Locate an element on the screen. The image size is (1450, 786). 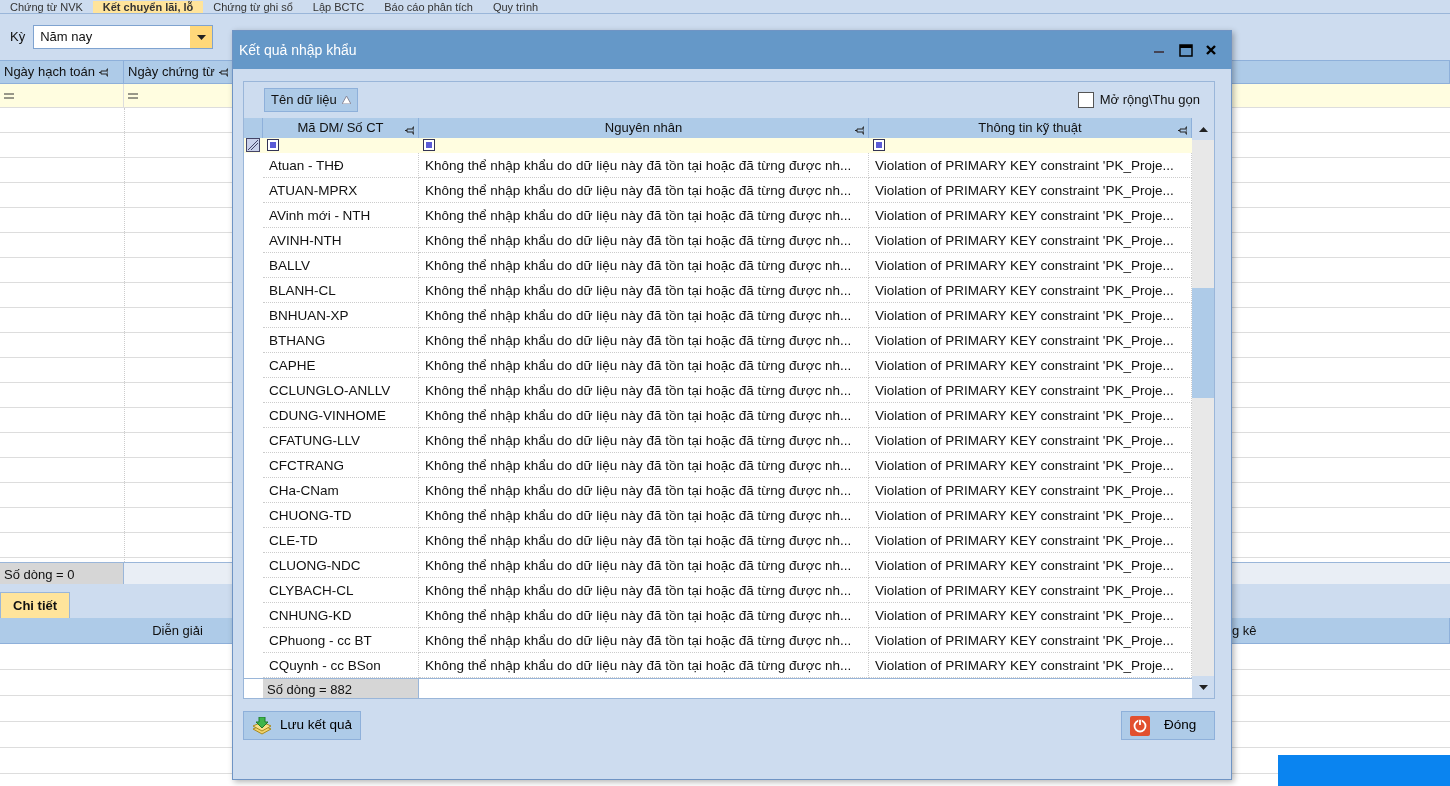
period-label: Kỳ is located at coordinates (18, 37).